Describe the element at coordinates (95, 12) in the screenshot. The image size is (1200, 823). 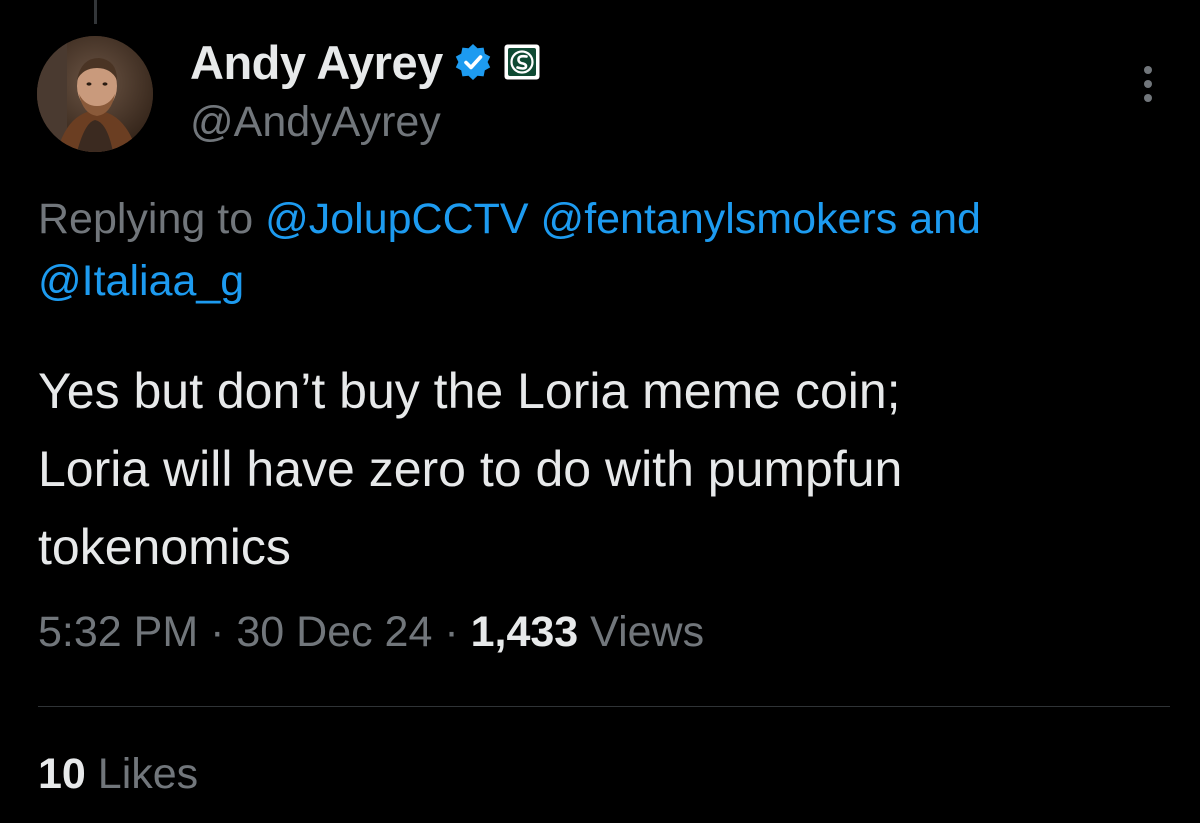
I see `thread-connector-line` at that location.